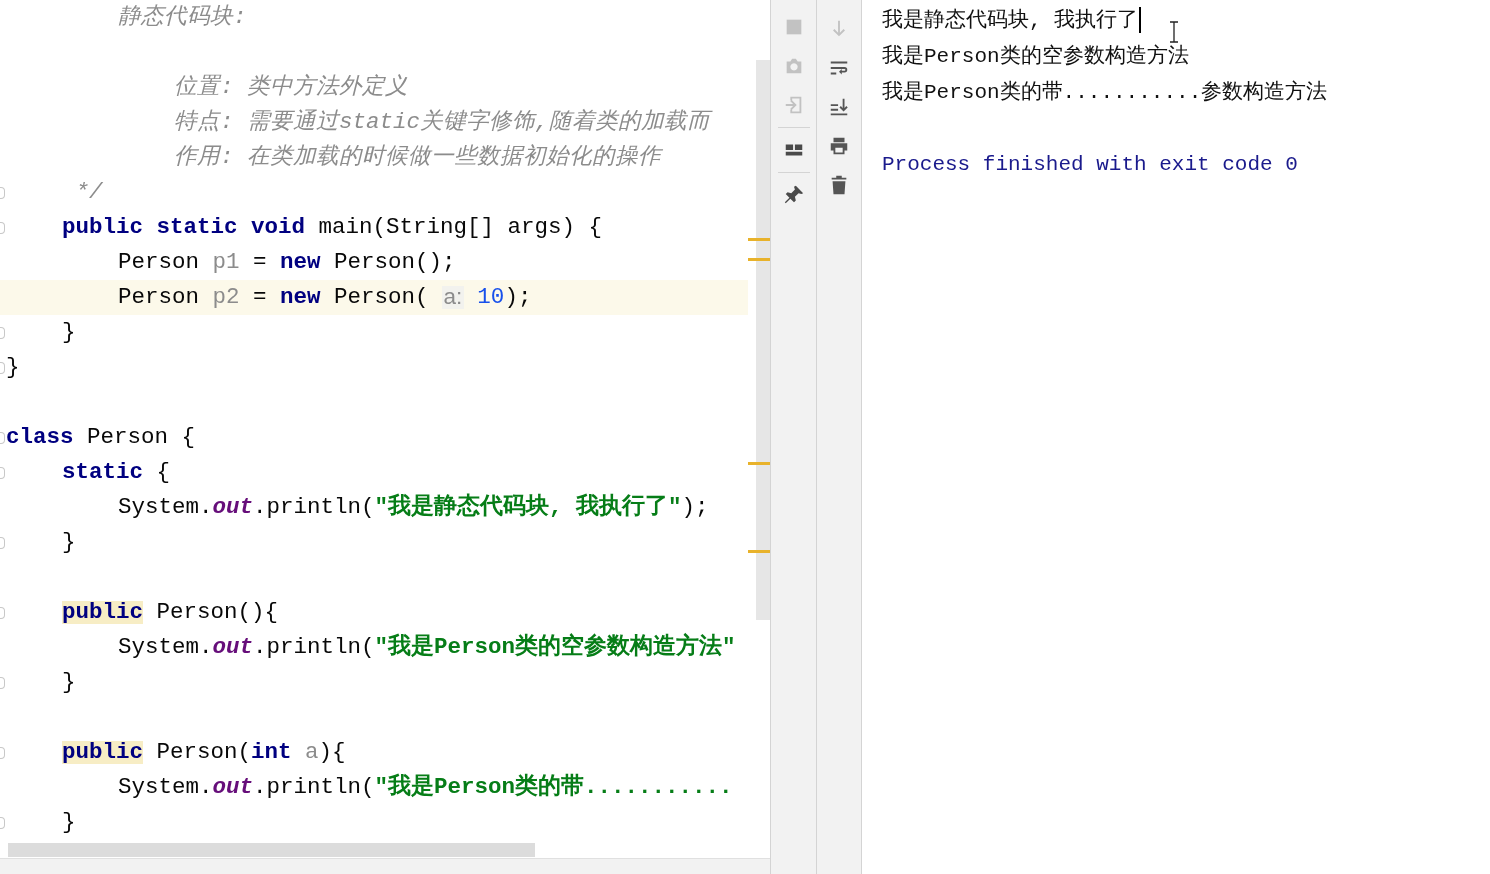  Describe the element at coordinates (417, 157) in the screenshot. I see `code-comment: 作用: 在类加载的时候做一些数据初始化的操作` at that location.